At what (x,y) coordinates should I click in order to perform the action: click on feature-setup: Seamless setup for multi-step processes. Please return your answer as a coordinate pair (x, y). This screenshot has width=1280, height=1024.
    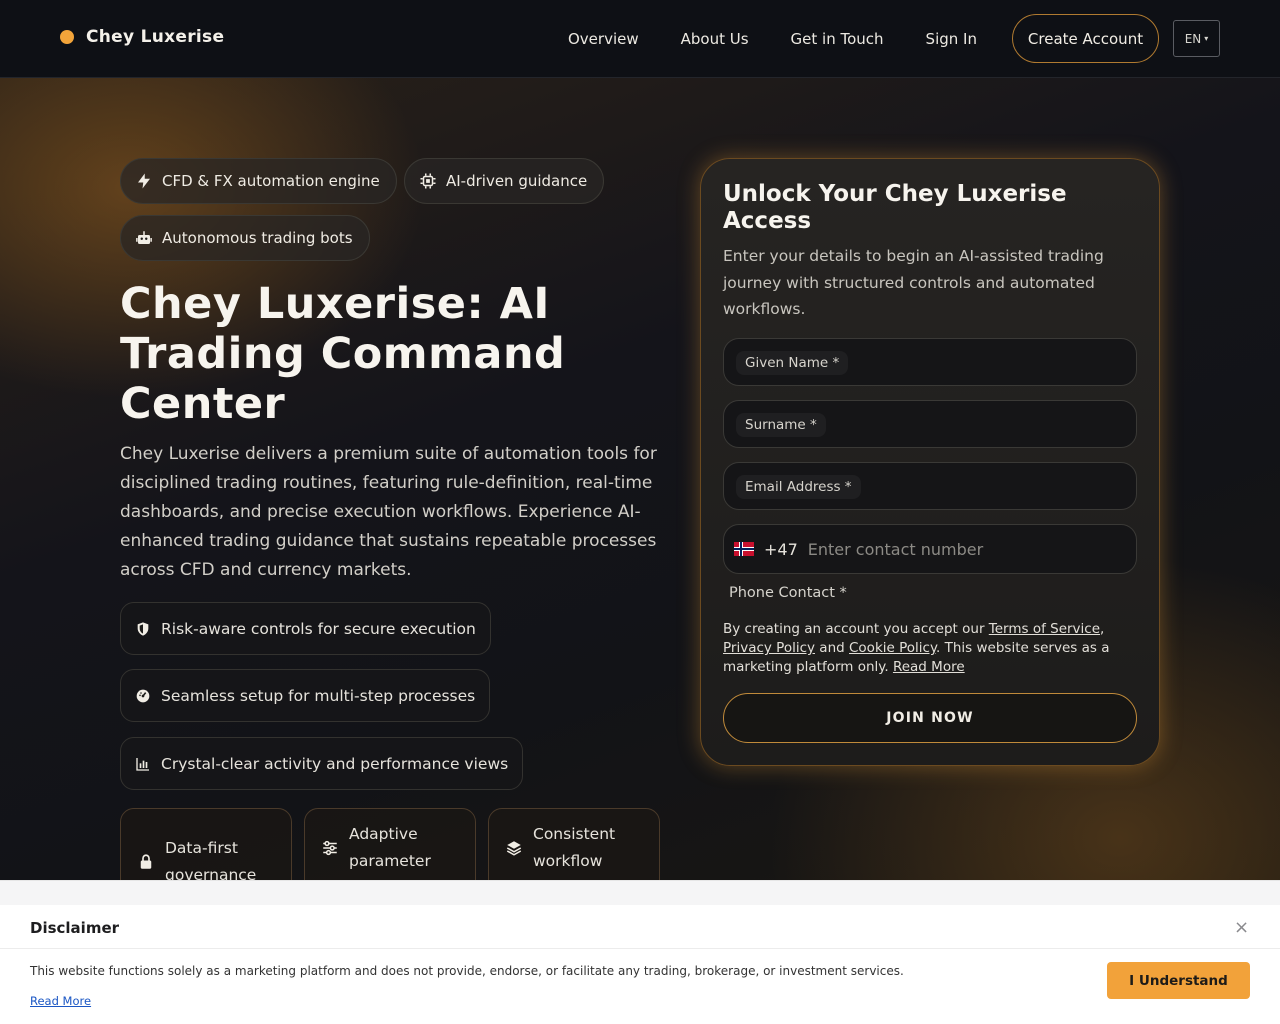
    Looking at the image, I should click on (305, 695).